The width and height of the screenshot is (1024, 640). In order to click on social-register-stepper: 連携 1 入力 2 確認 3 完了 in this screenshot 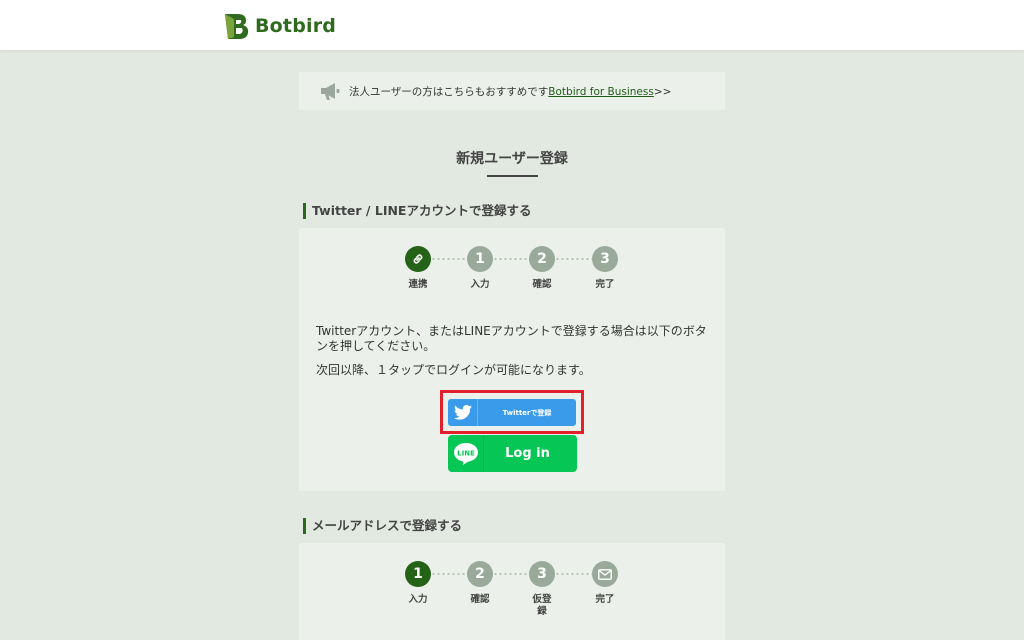, I will do `click(512, 276)`.